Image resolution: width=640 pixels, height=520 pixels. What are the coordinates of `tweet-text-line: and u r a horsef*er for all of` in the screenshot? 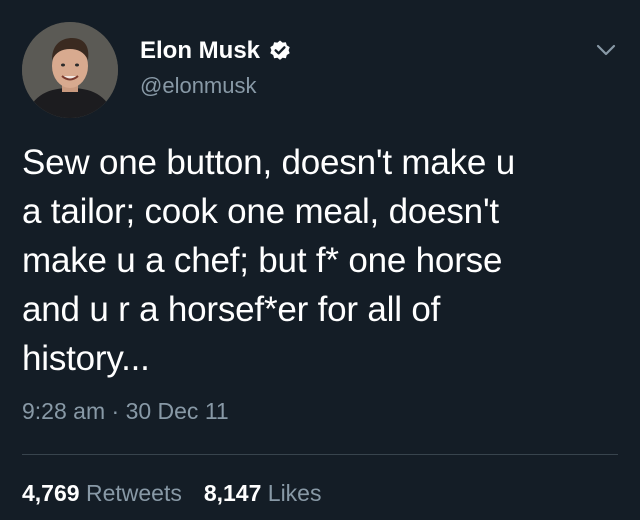 It's located at (231, 309).